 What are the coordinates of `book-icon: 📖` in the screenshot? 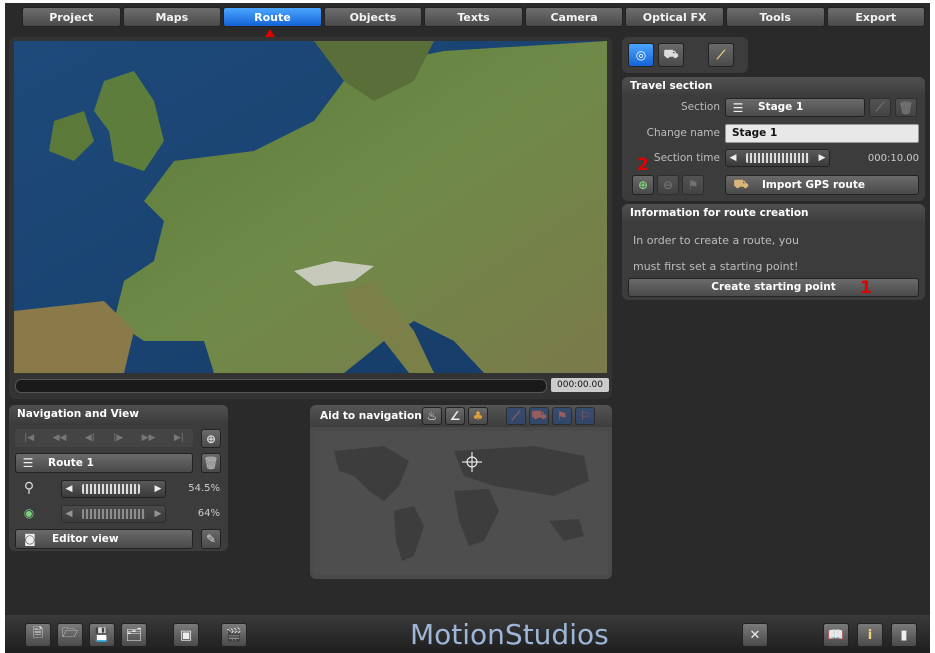 It's located at (836, 635).